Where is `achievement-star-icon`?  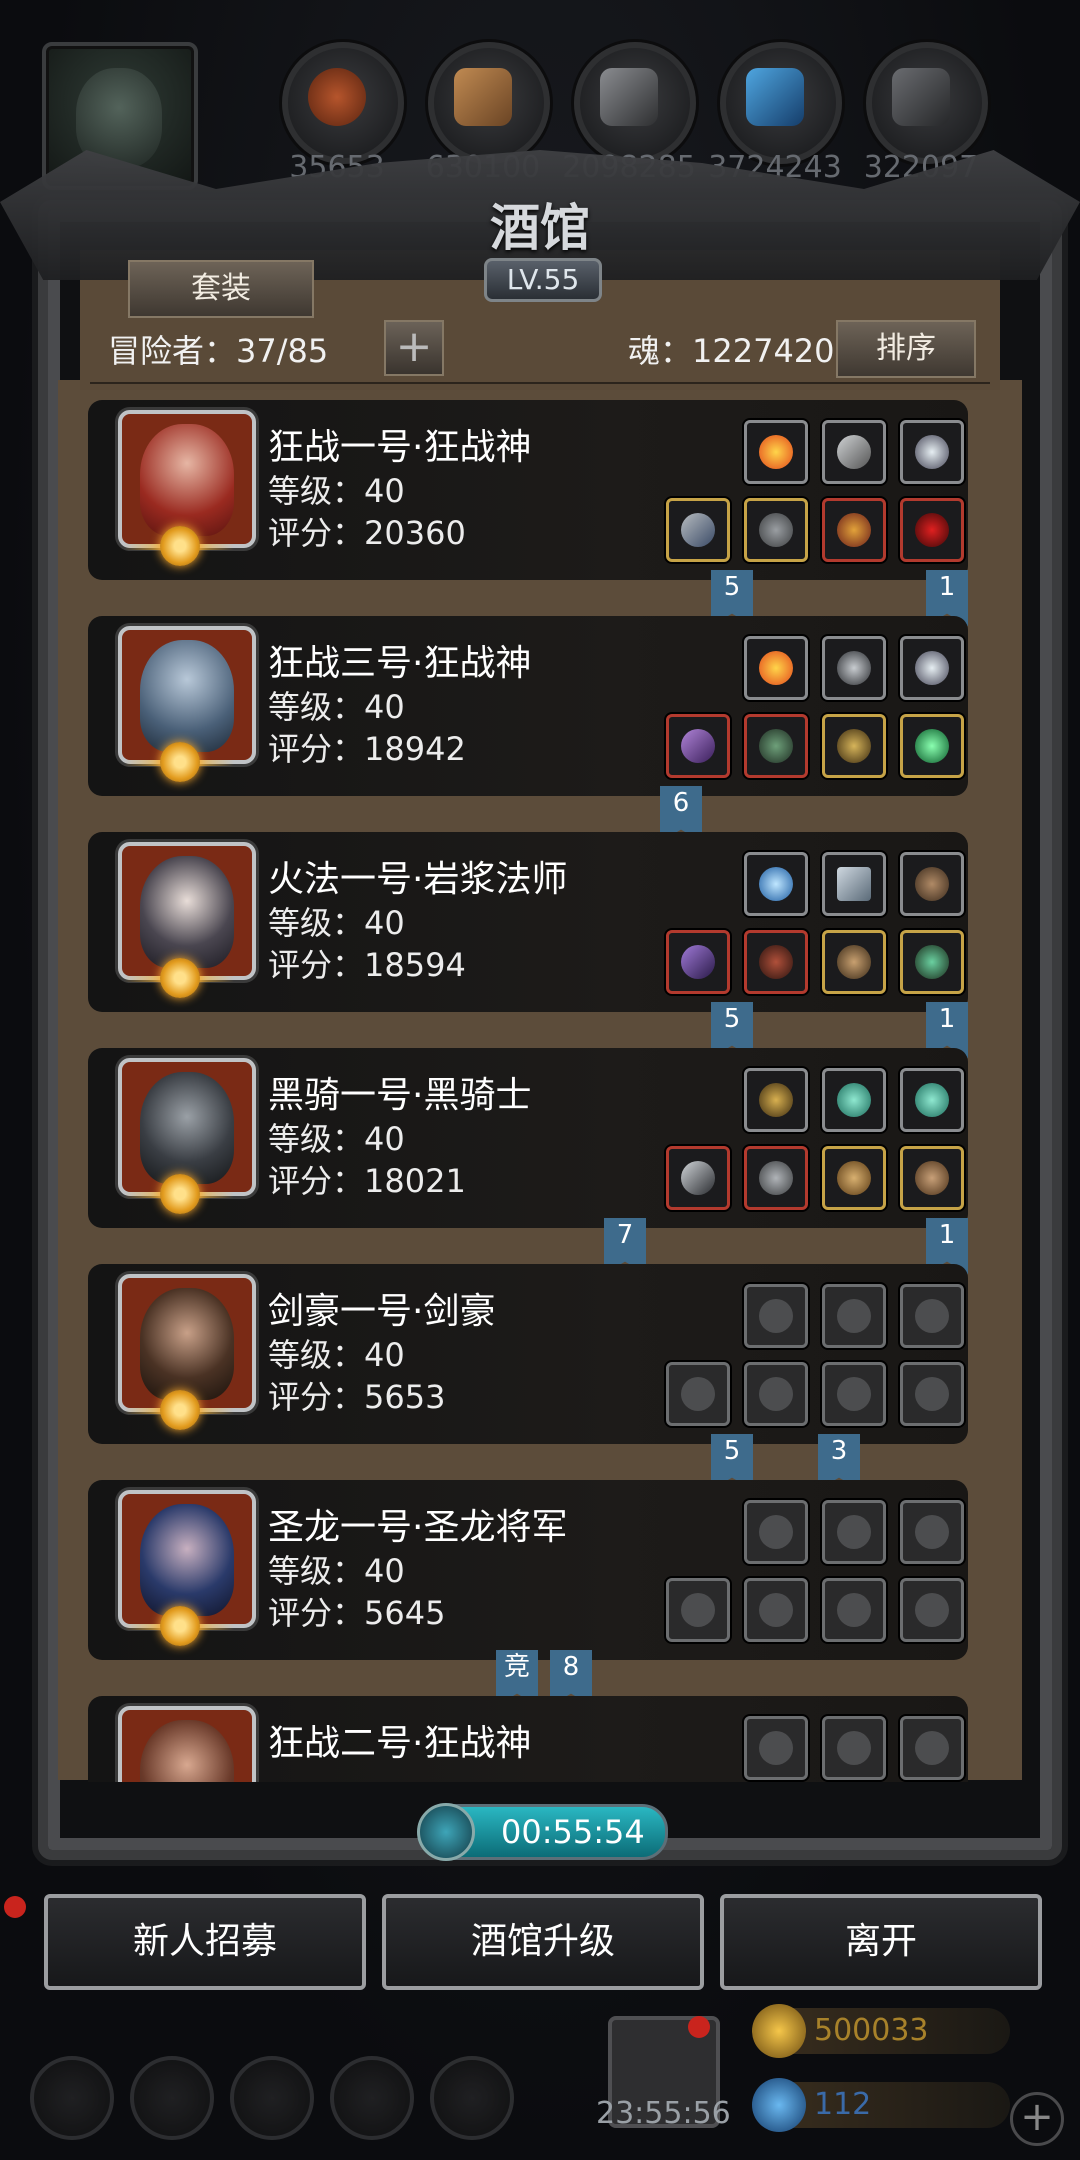 achievement-star-icon is located at coordinates (172, 2098).